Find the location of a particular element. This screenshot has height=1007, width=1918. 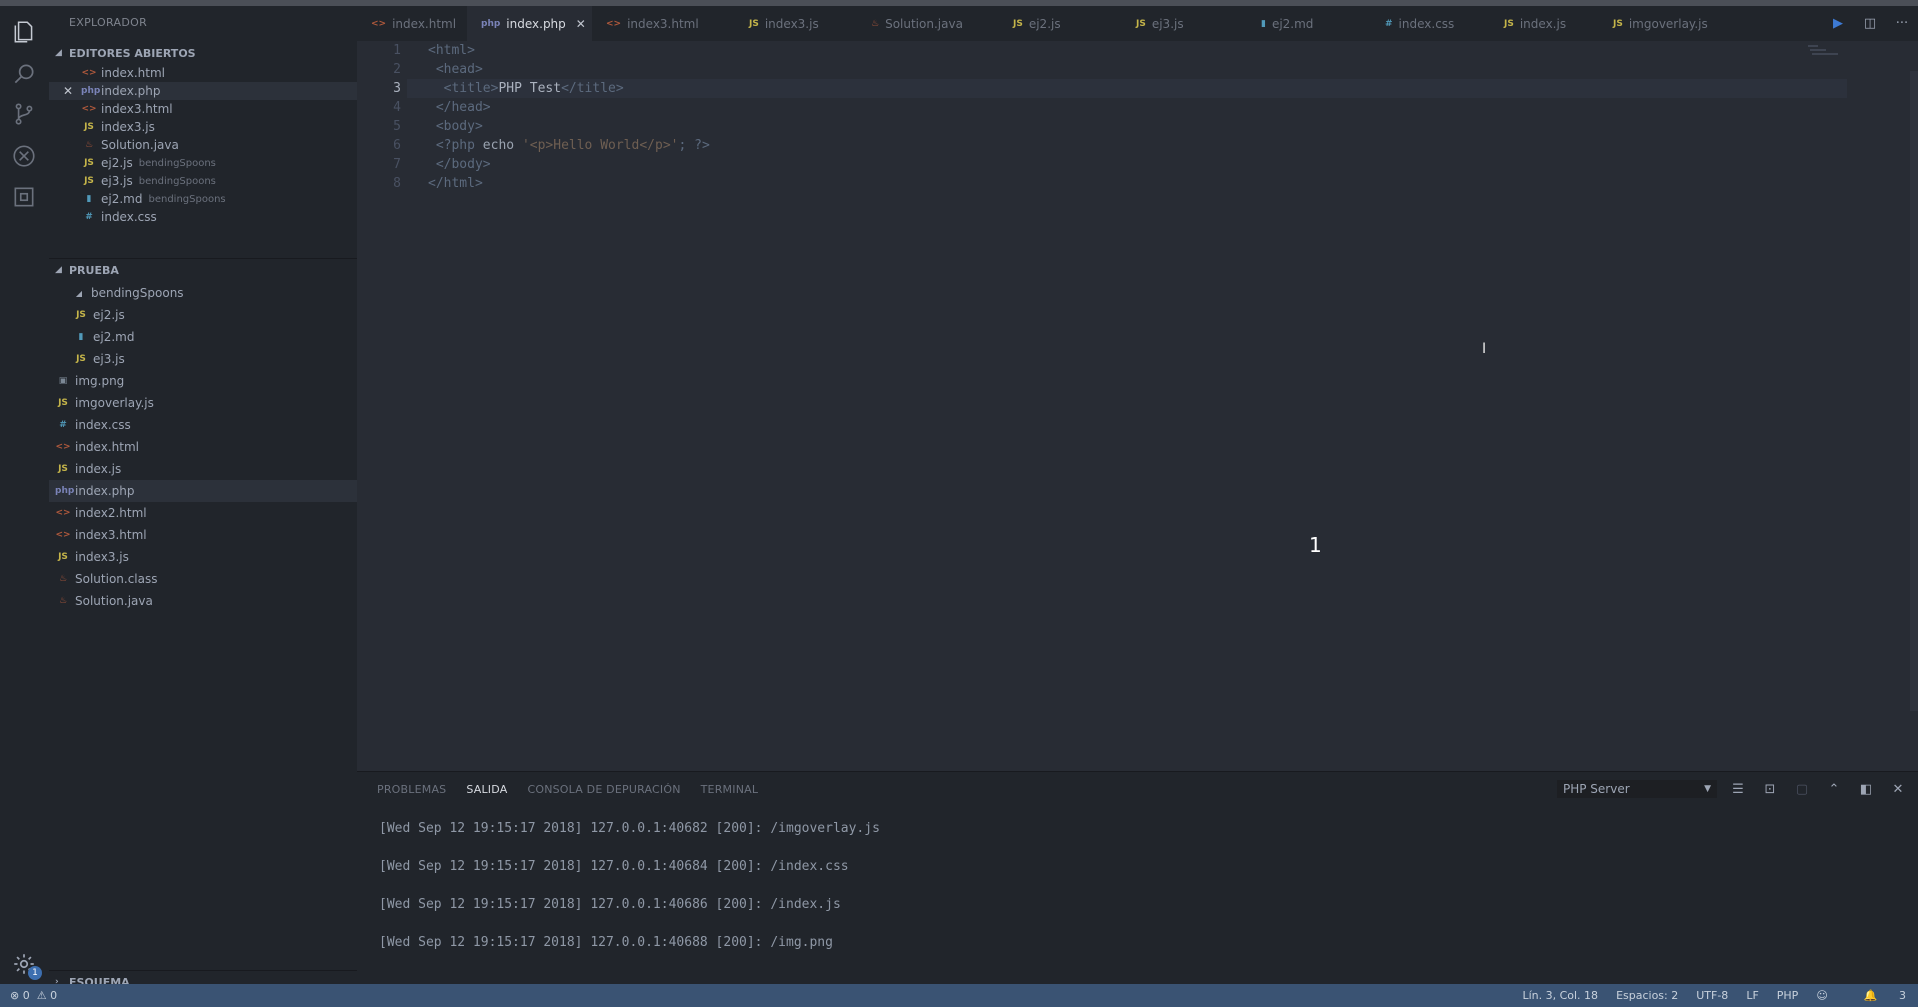

tab-index-html: <> index.html is located at coordinates (412, 23).